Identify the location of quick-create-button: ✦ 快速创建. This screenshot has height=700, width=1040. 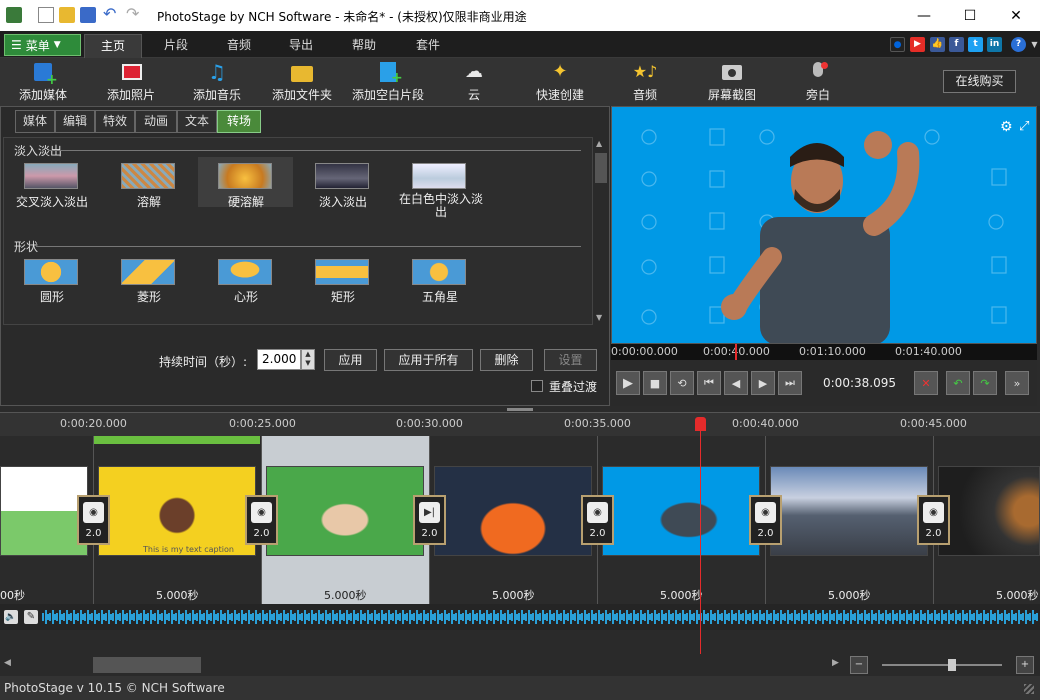
(560, 81).